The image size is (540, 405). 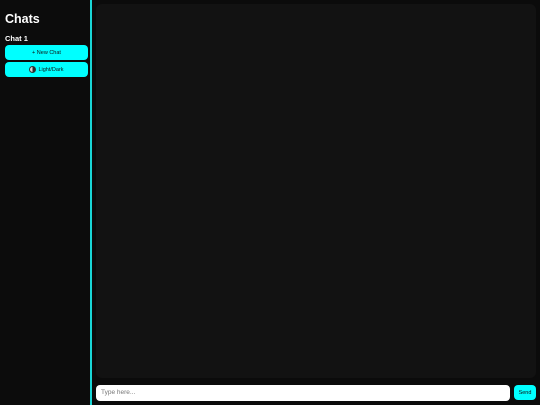 I want to click on sidebar-title: Chats, so click(x=22, y=19).